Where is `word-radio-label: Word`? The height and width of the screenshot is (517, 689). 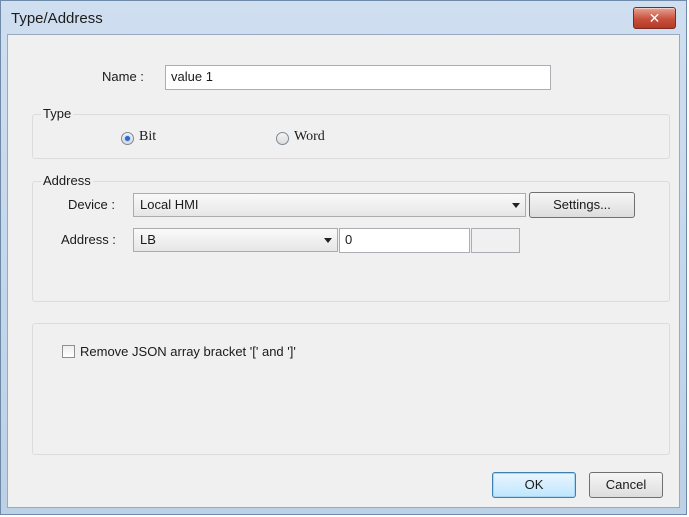 word-radio-label: Word is located at coordinates (309, 137).